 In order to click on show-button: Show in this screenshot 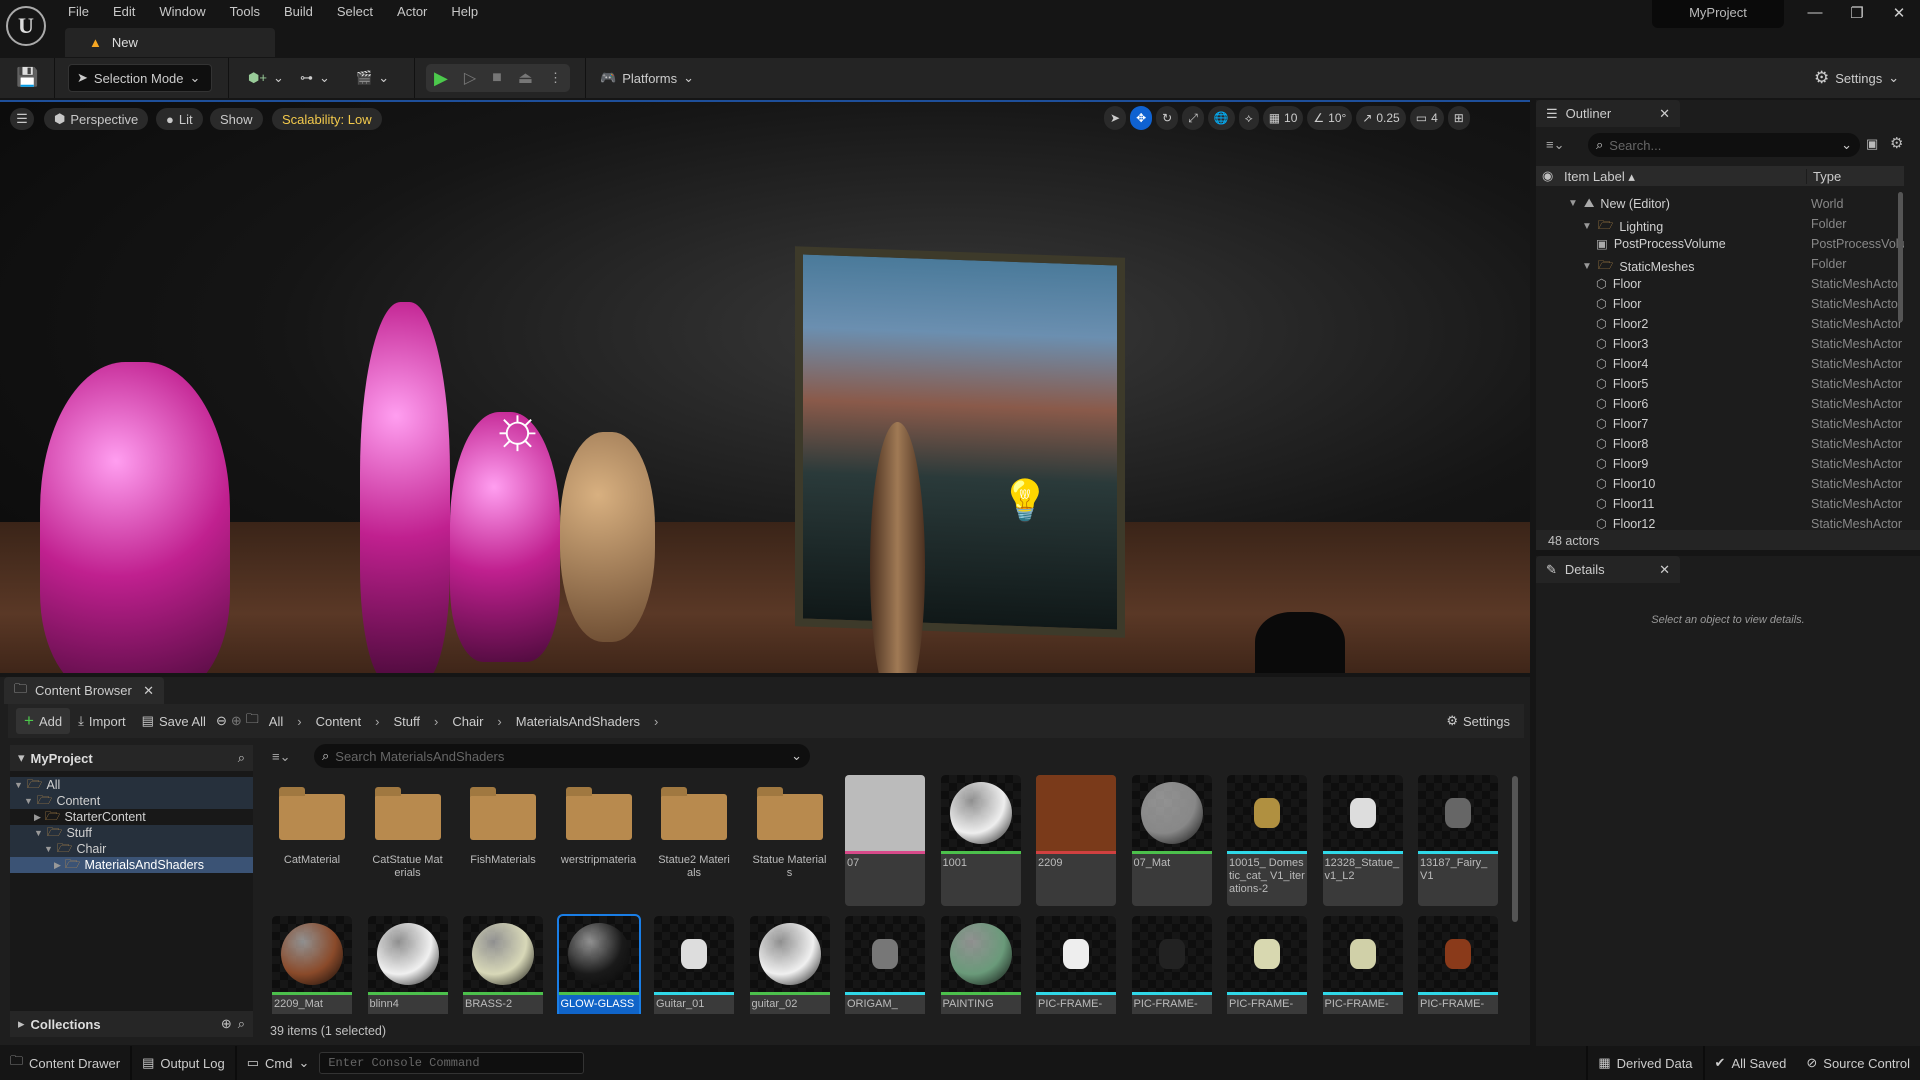, I will do `click(236, 119)`.